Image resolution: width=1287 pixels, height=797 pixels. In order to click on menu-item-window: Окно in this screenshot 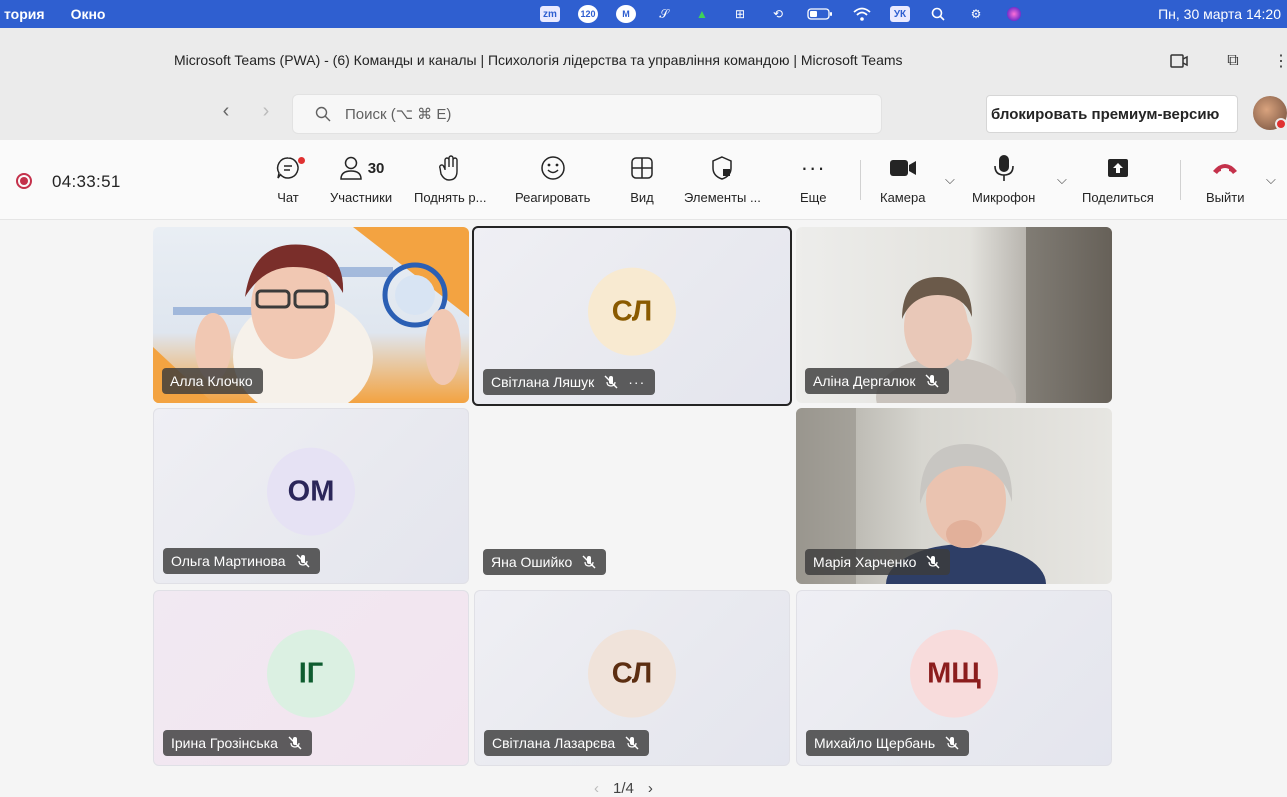, I will do `click(88, 14)`.